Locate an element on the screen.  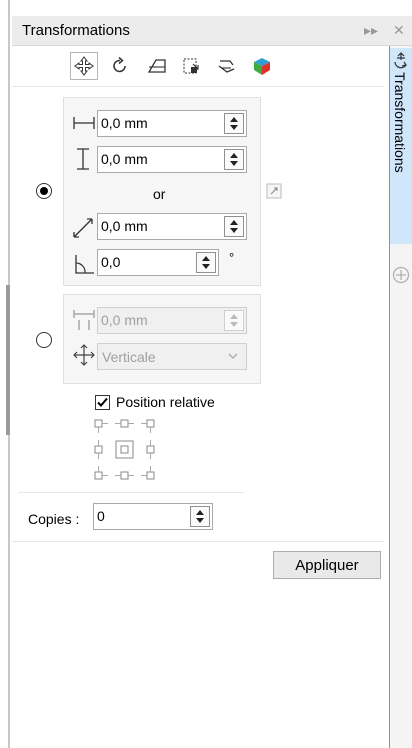
side-tab-label: Transformations is located at coordinates (400, 122).